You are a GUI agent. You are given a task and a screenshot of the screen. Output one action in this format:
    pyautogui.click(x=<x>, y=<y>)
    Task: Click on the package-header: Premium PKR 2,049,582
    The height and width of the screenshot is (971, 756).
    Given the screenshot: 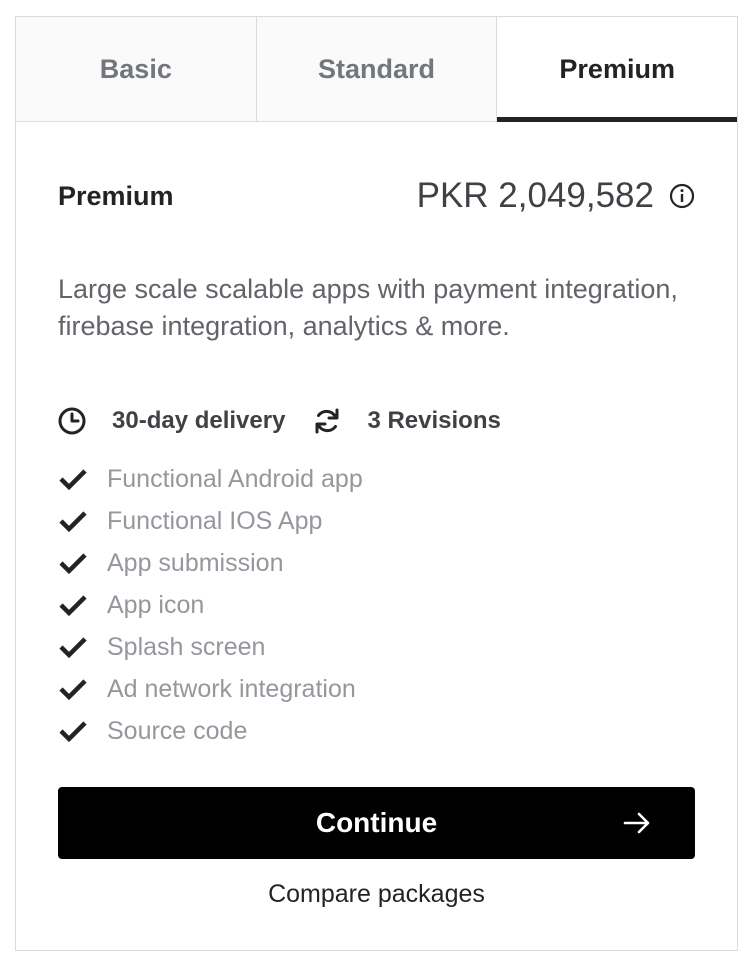 What is the action you would take?
    pyautogui.click(x=376, y=196)
    